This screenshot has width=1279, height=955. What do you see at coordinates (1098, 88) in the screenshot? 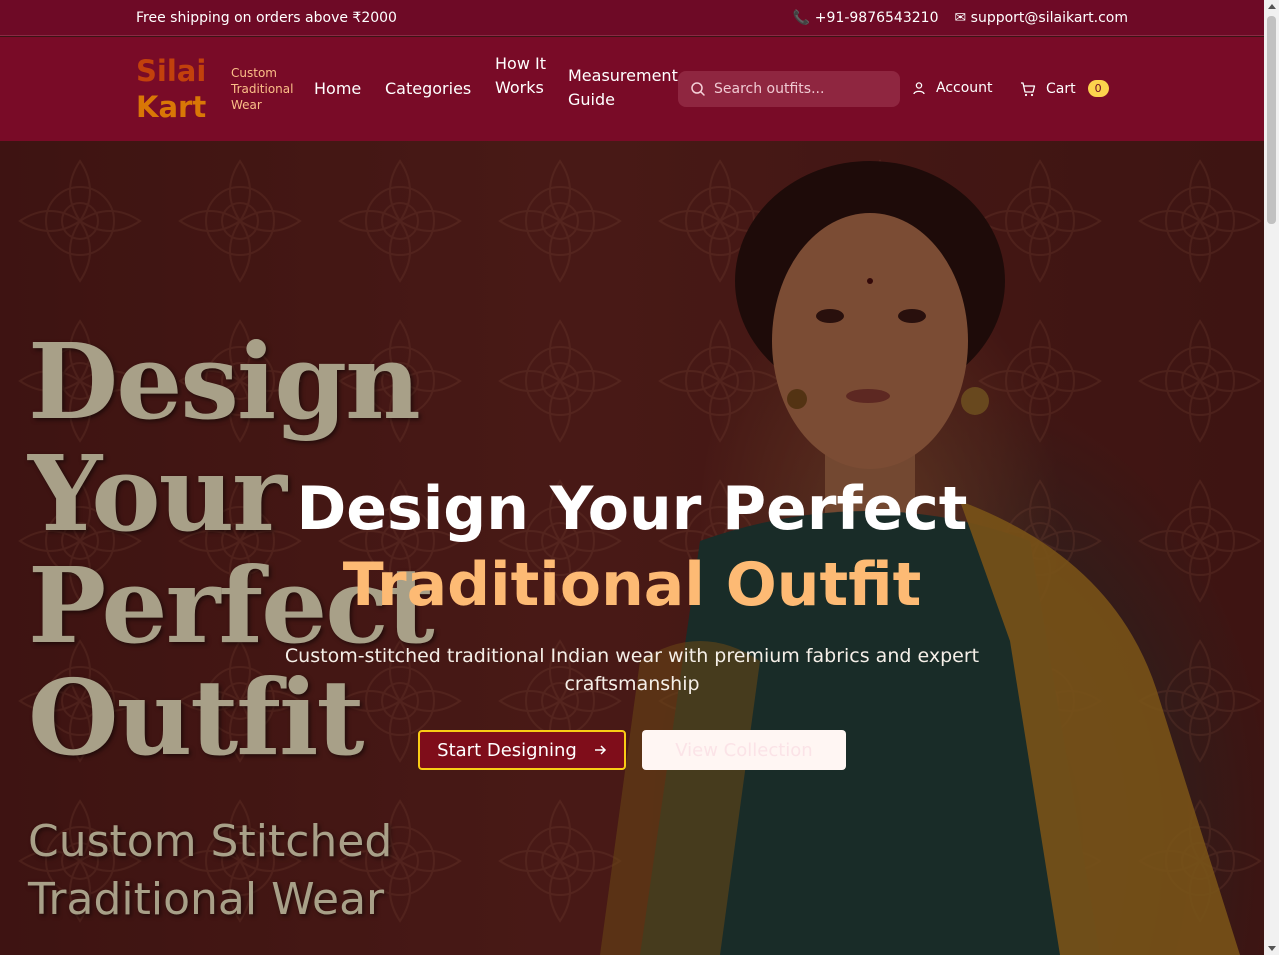
I see `cart-count-badge: 0` at bounding box center [1098, 88].